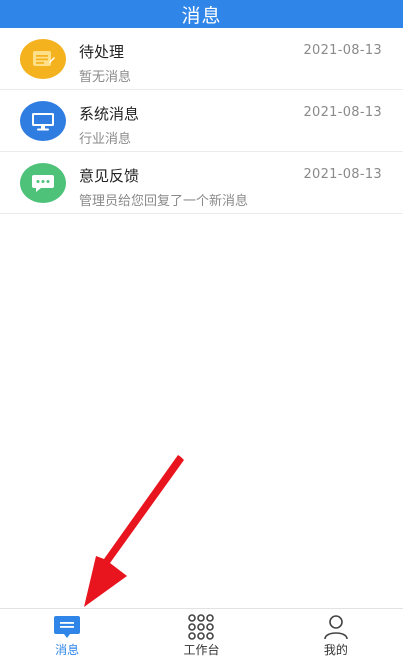  What do you see at coordinates (201, 59) in the screenshot?
I see `list-item-pending: 待处理 暂无消息 2021-08-13` at bounding box center [201, 59].